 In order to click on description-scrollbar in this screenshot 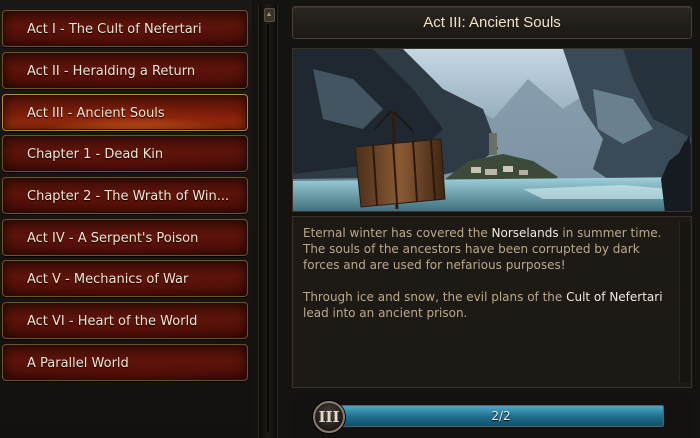, I will do `click(684, 302)`.